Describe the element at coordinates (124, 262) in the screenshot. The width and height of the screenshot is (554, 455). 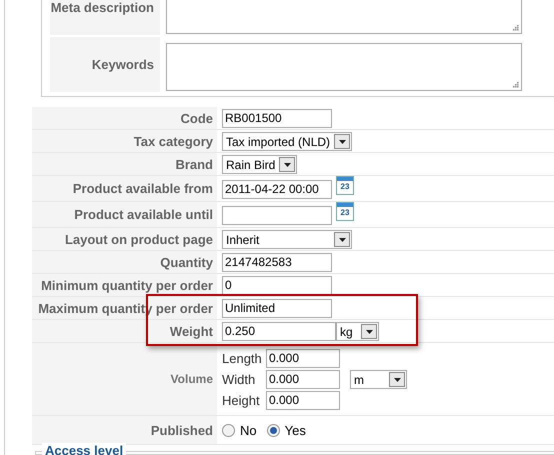
I see `field-label: Quantity` at that location.